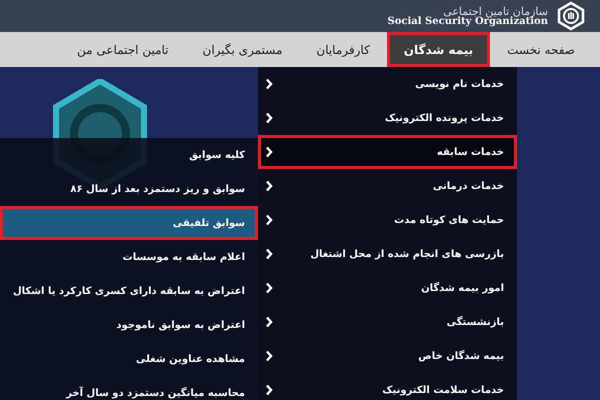  Describe the element at coordinates (387, 288) in the screenshot. I see `menu-item: امور بیمه شدگان` at that location.